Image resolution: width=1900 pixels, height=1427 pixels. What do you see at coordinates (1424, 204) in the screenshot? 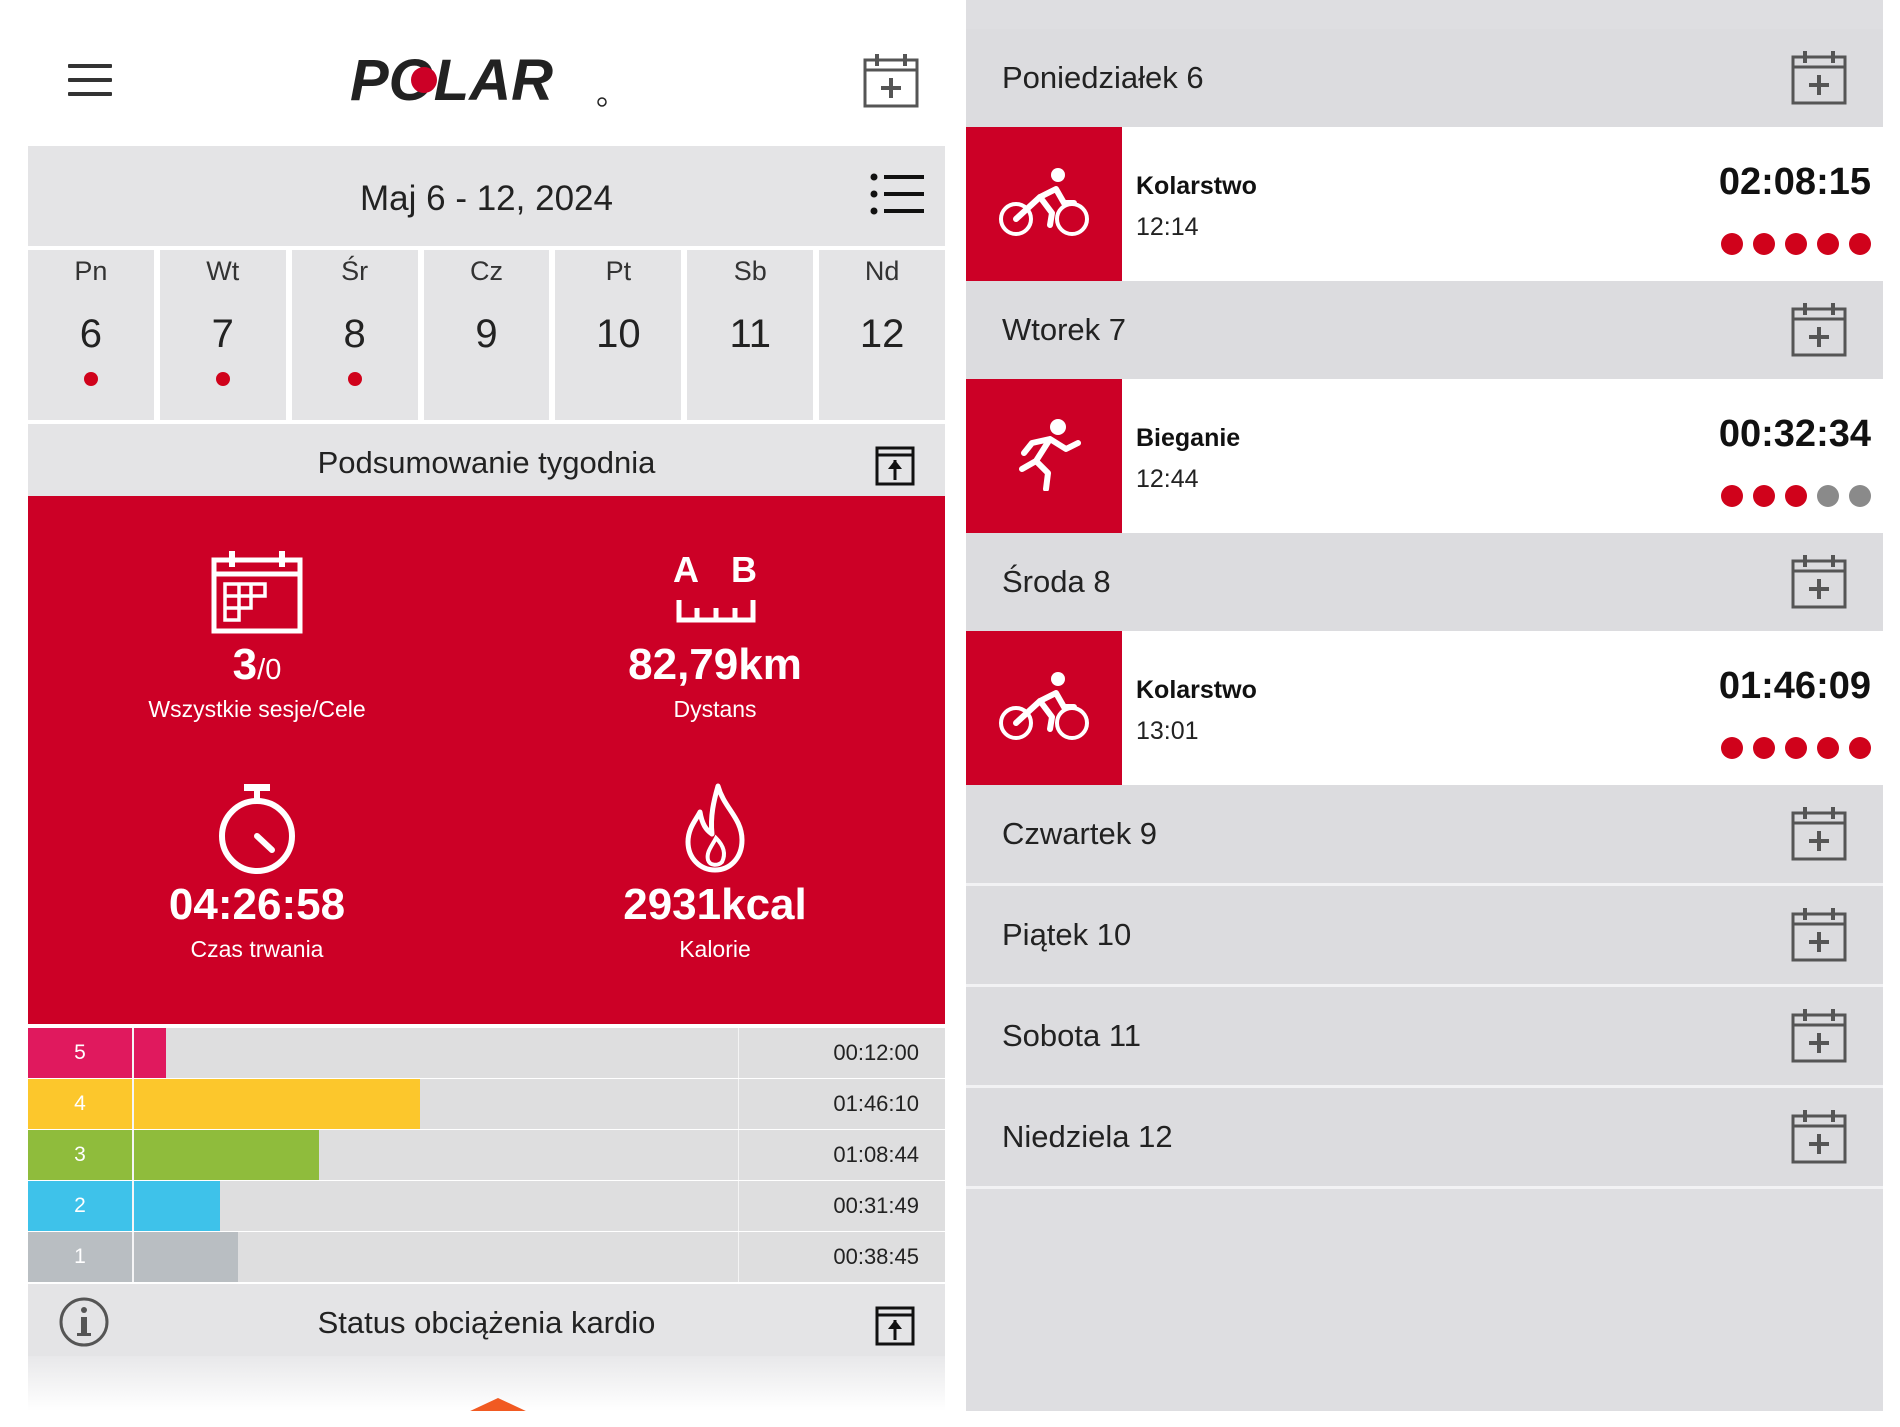
I see `training-session: Kolarstwo 12:14 02:08:15` at bounding box center [1424, 204].